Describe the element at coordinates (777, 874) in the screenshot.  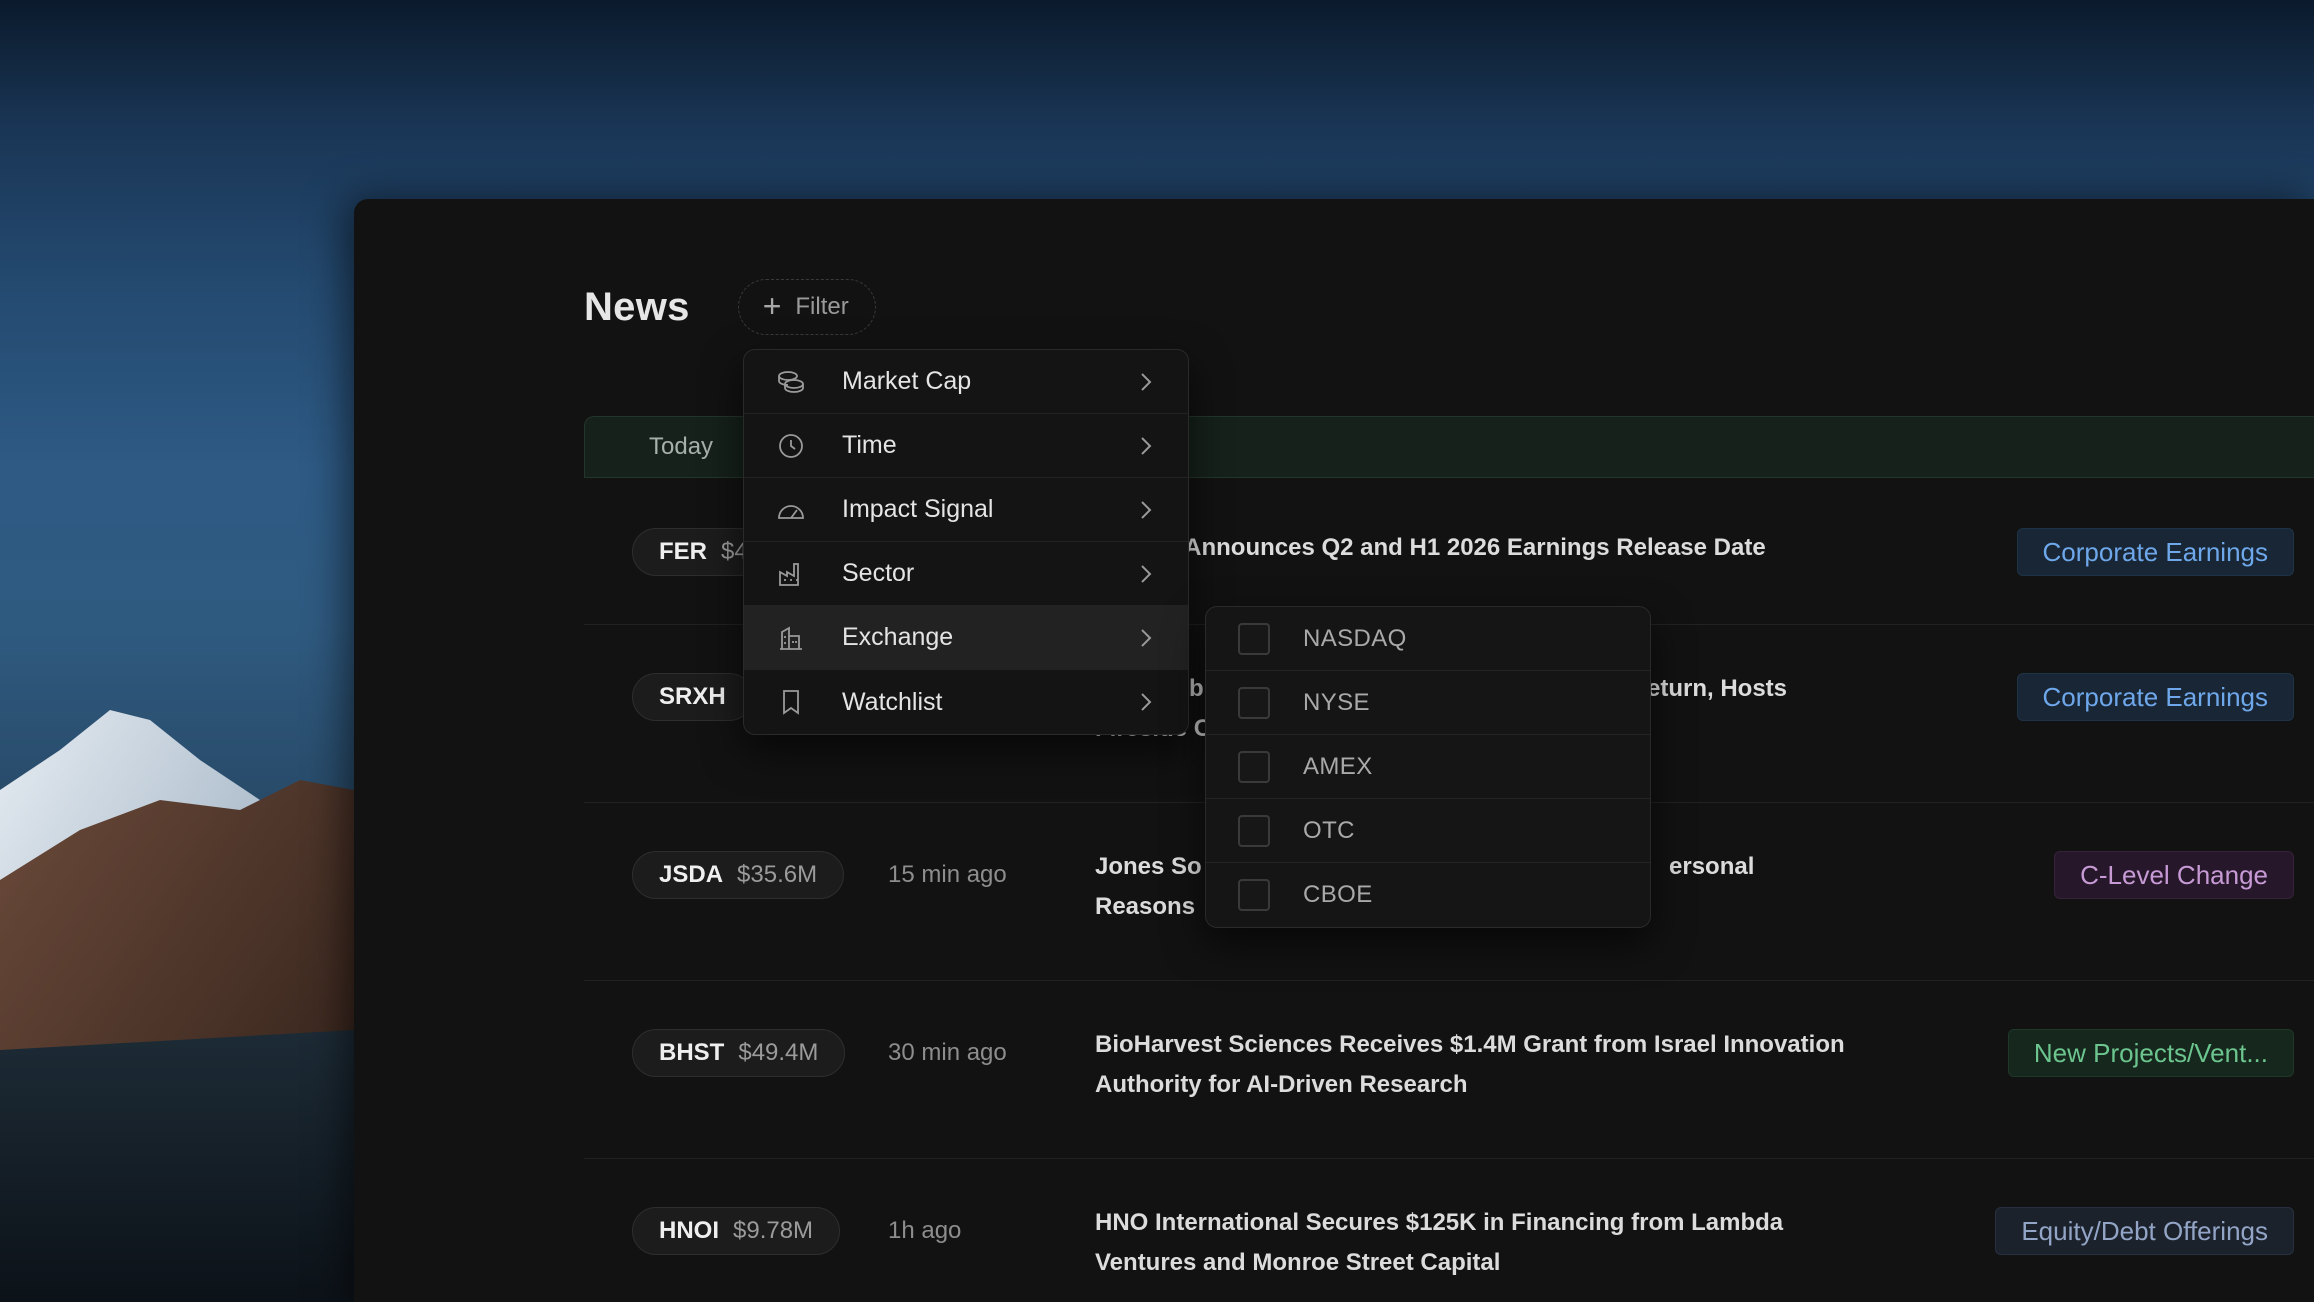
I see `market-cap: $35.6M` at that location.